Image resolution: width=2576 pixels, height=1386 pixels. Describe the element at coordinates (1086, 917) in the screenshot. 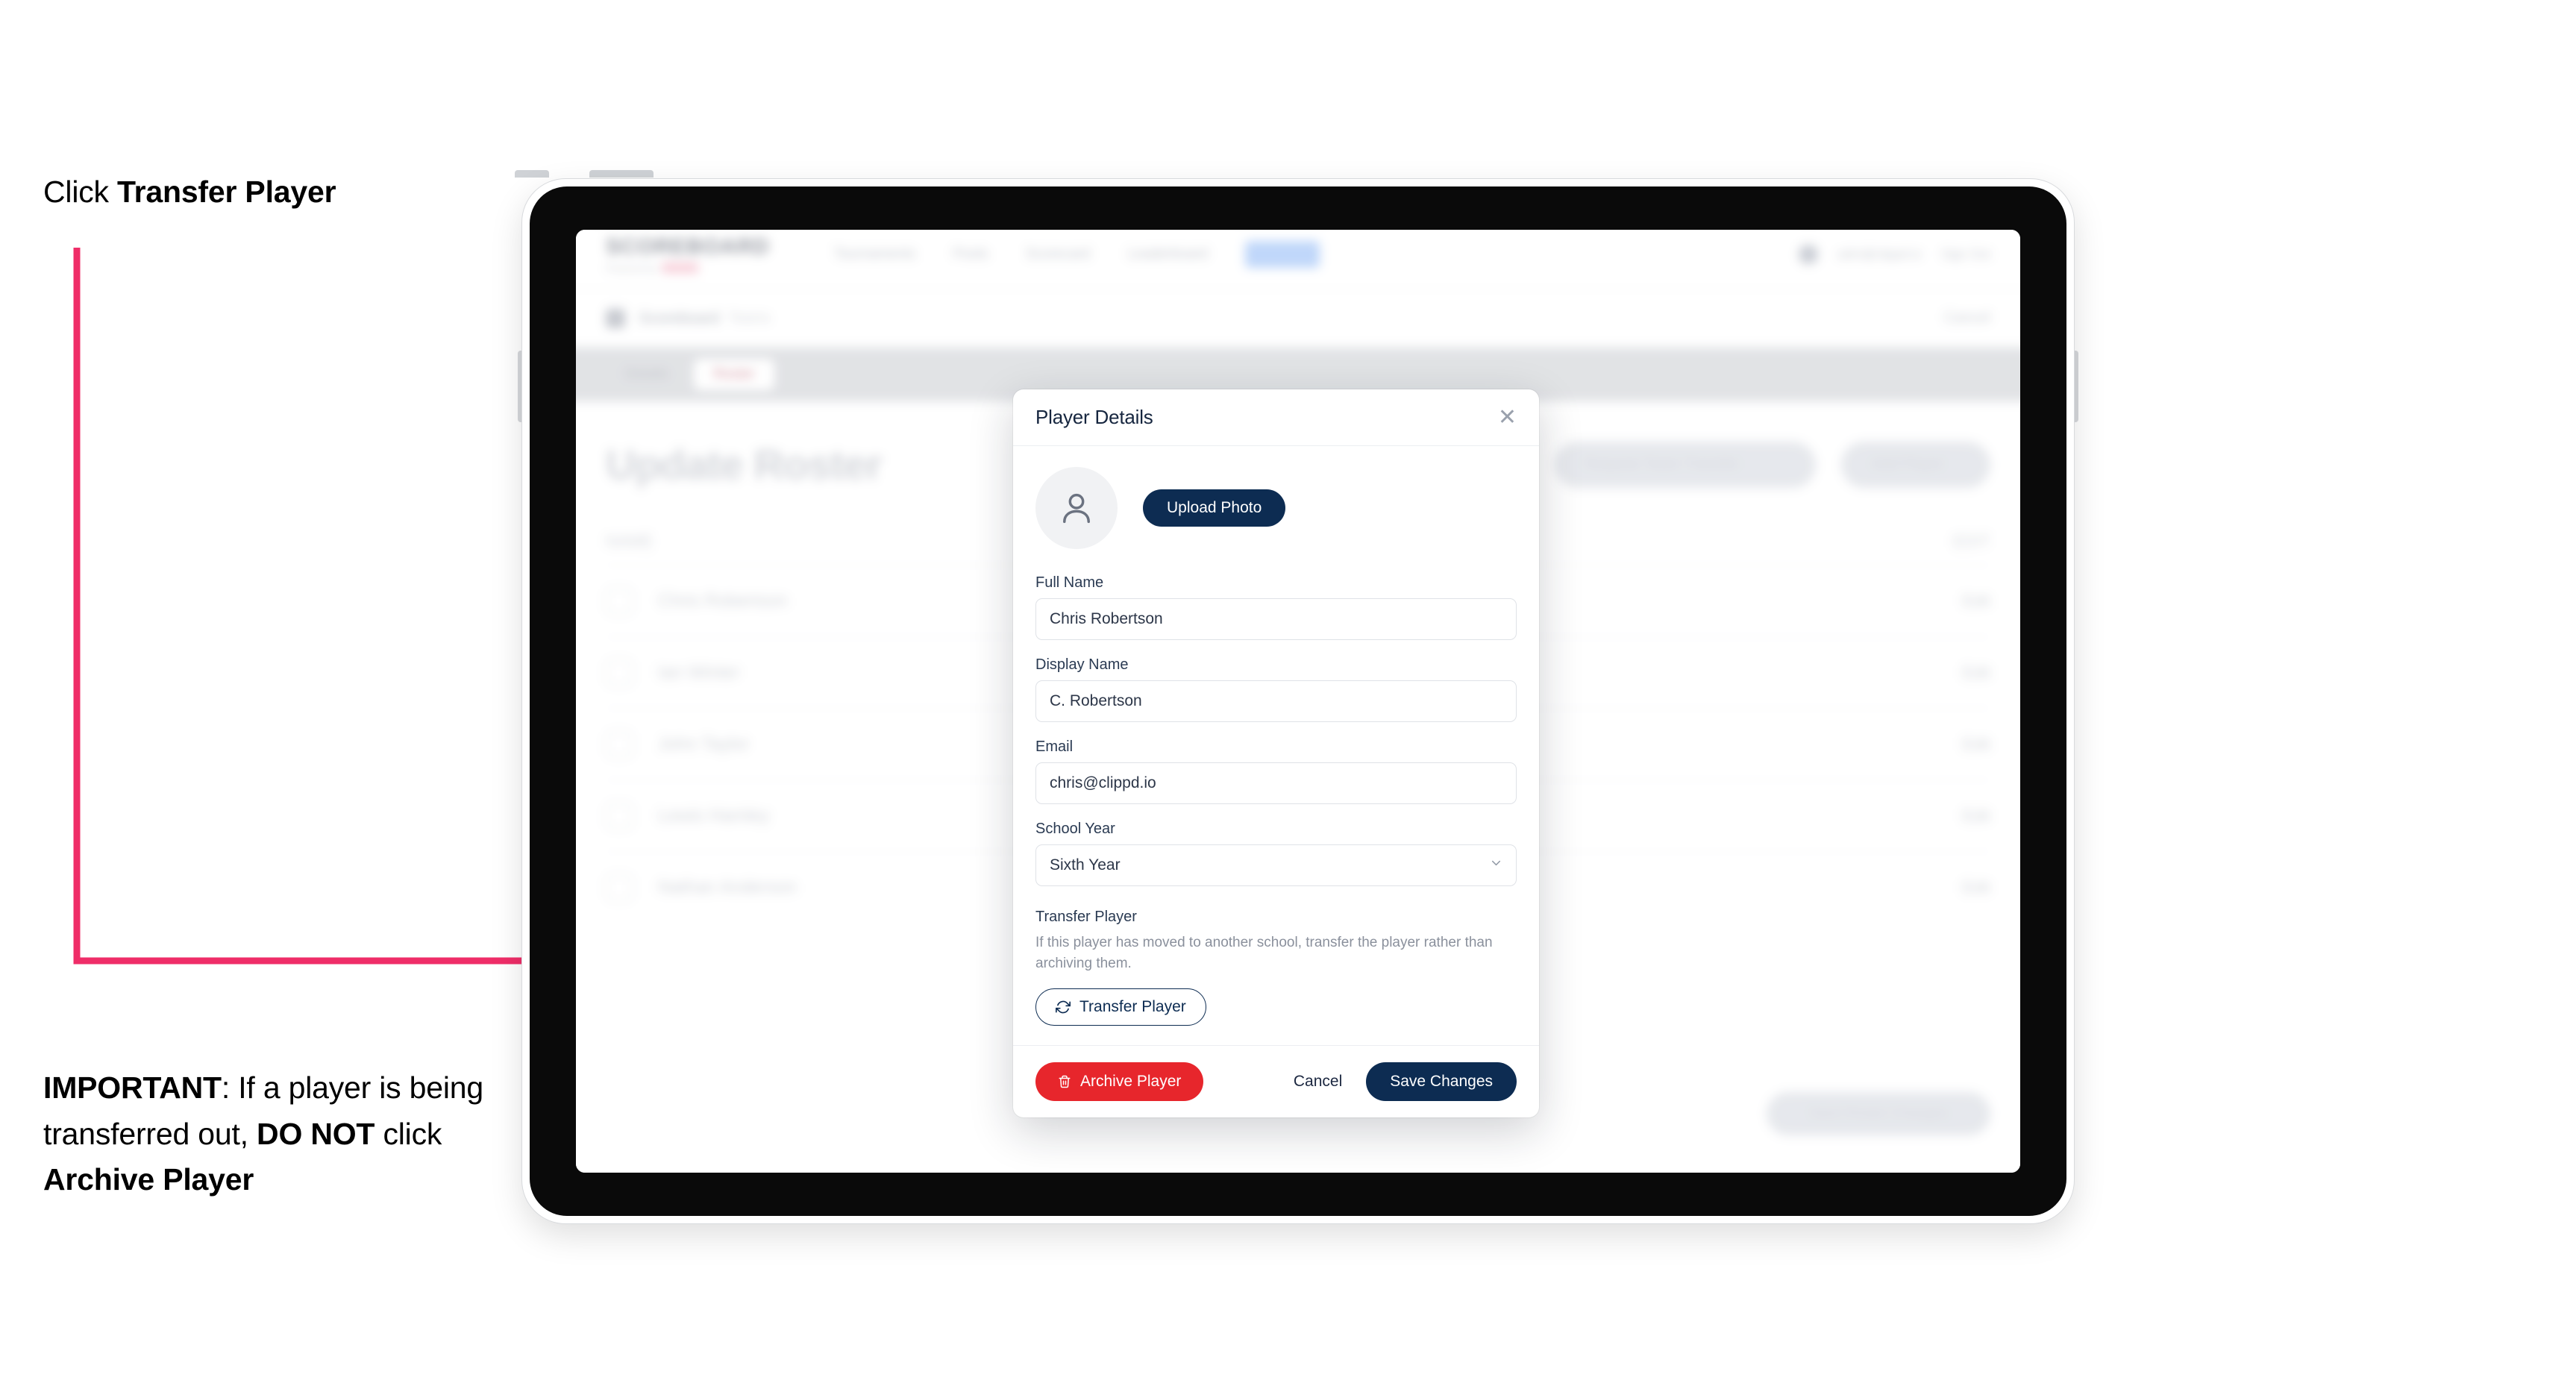

I see `transfer-section-title: Transfer Player` at that location.